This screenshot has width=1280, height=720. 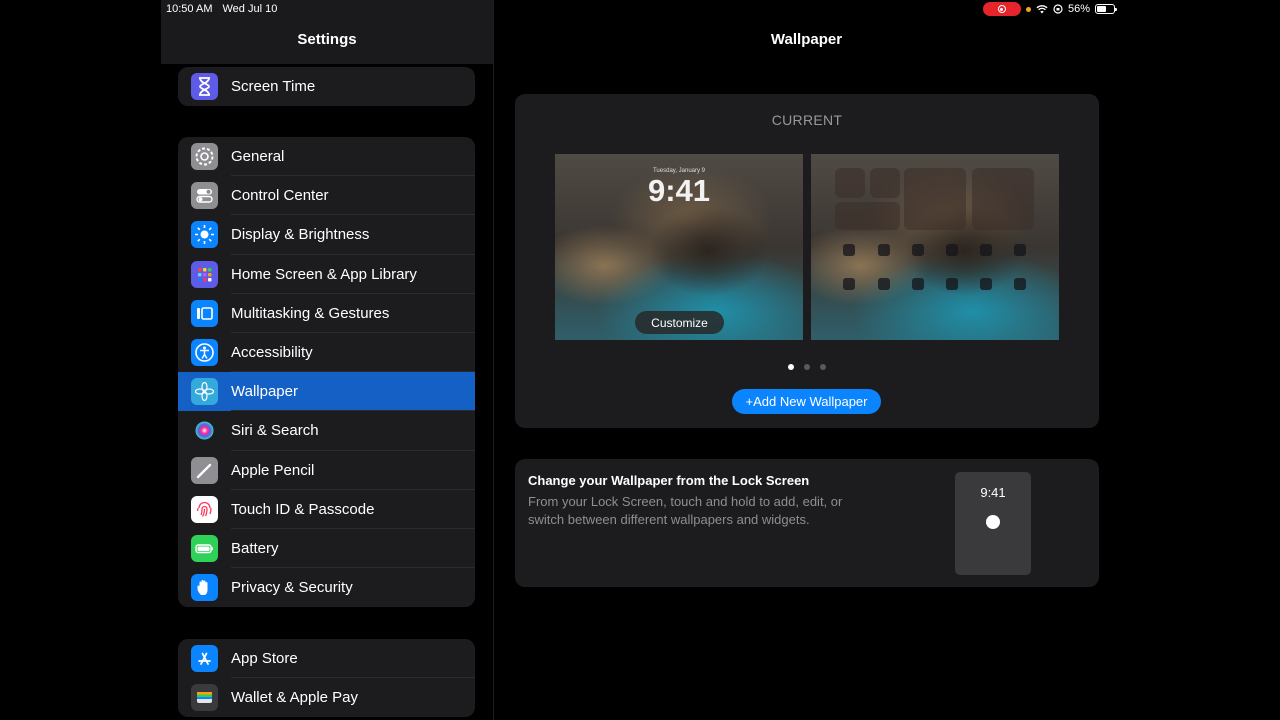 I want to click on multitasking-icon, so click(x=204, y=313).